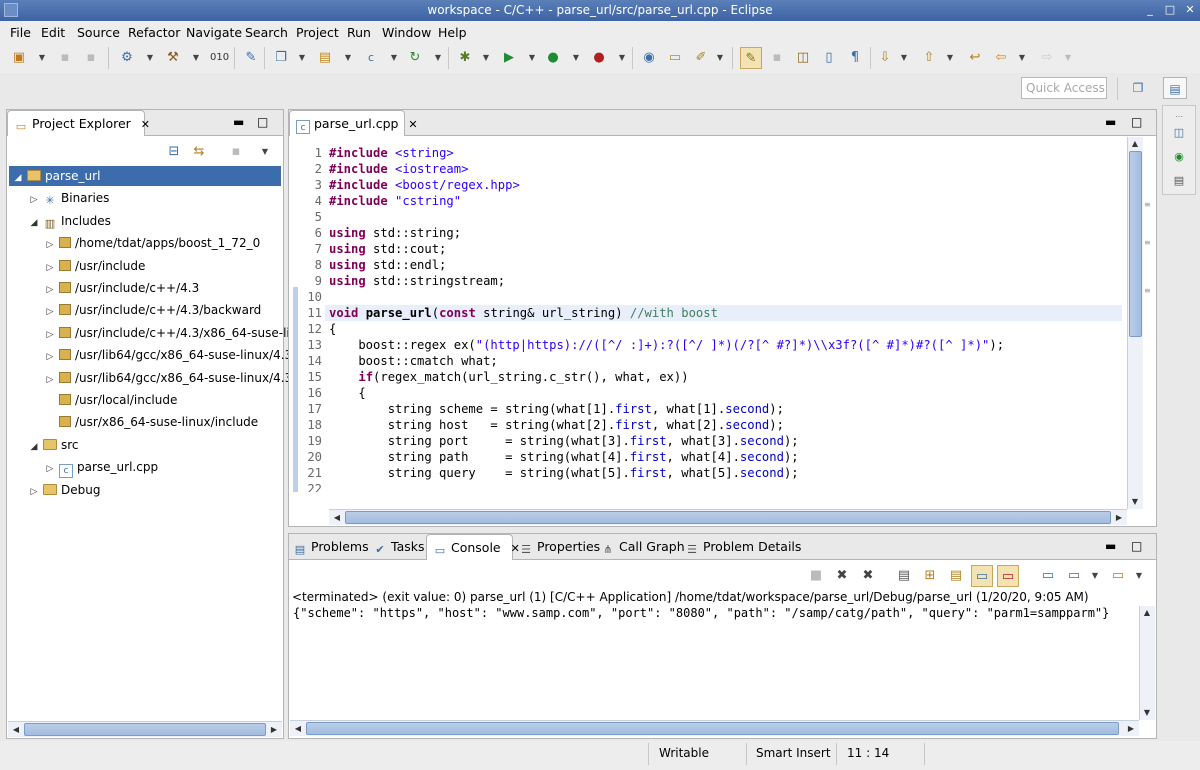 Image resolution: width=1200 pixels, height=770 pixels. What do you see at coordinates (452, 32) in the screenshot?
I see `menu-help: Help` at bounding box center [452, 32].